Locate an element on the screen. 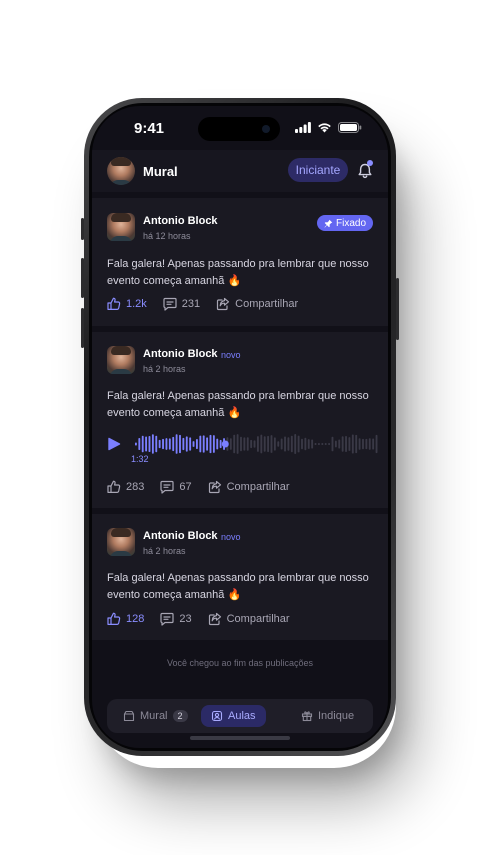 The image size is (480, 855). comment-button: 67 is located at coordinates (176, 487).